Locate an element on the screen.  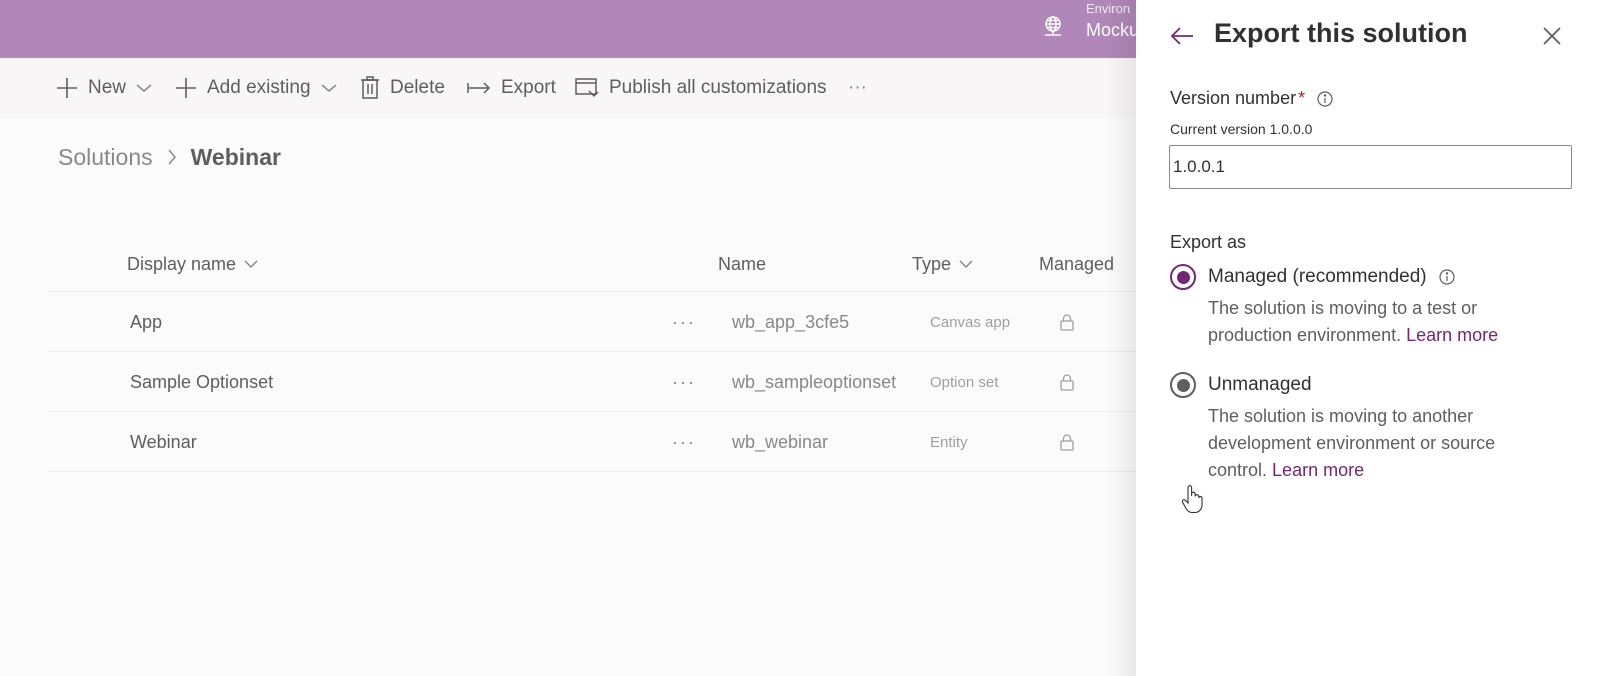
export-as-label: Export as is located at coordinates (1208, 242).